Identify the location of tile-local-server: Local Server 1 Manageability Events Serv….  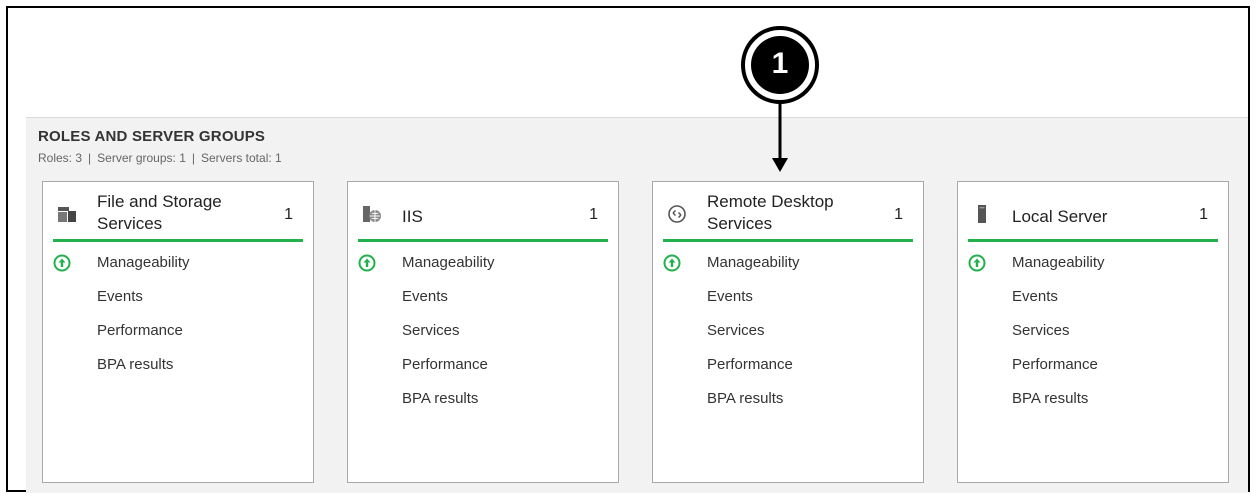
(1093, 332).